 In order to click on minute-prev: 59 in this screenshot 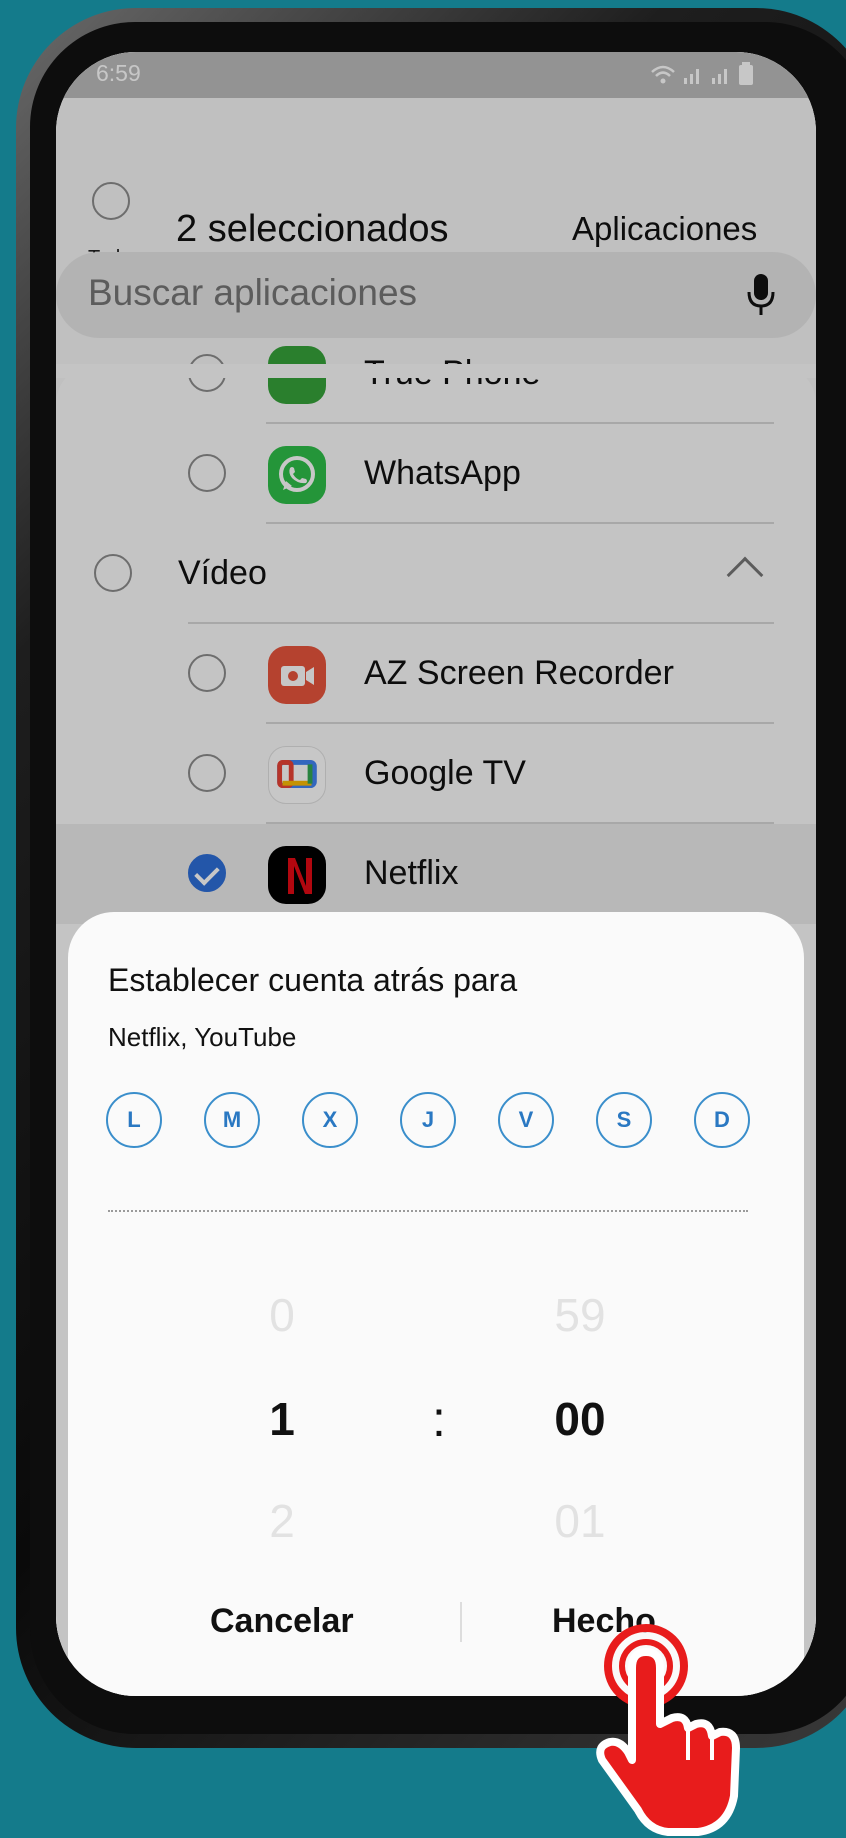, I will do `click(580, 1315)`.